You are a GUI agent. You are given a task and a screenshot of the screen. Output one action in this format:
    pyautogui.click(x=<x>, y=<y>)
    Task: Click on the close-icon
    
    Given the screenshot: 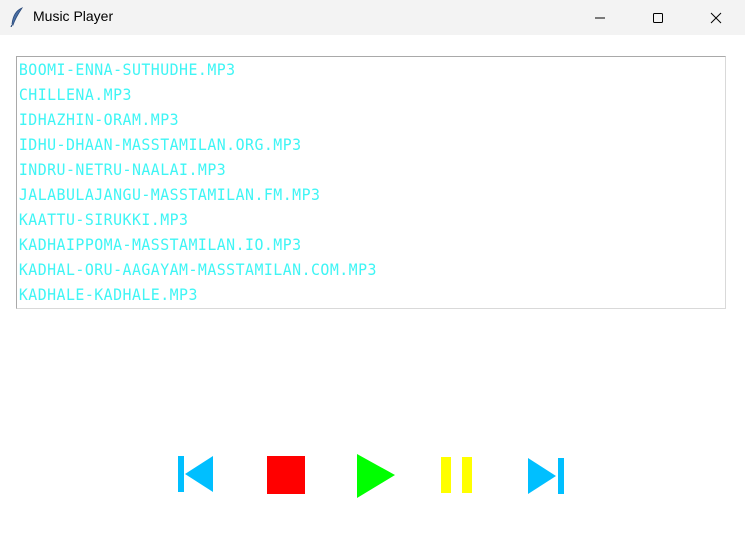 What is the action you would take?
    pyautogui.click(x=716, y=18)
    